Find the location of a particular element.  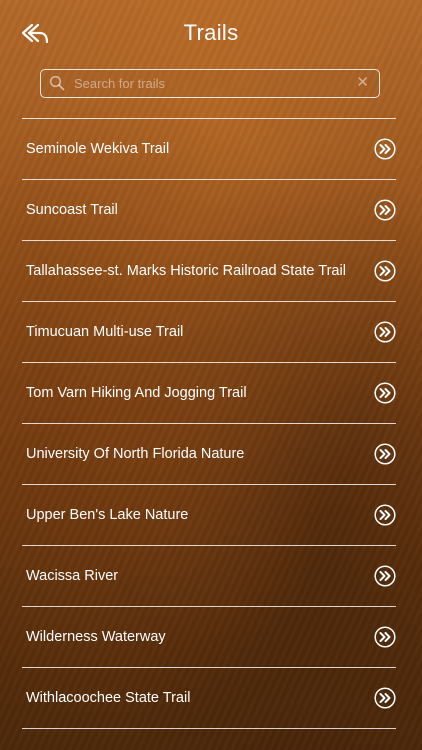

clear-icon: ✕ is located at coordinates (362, 83).